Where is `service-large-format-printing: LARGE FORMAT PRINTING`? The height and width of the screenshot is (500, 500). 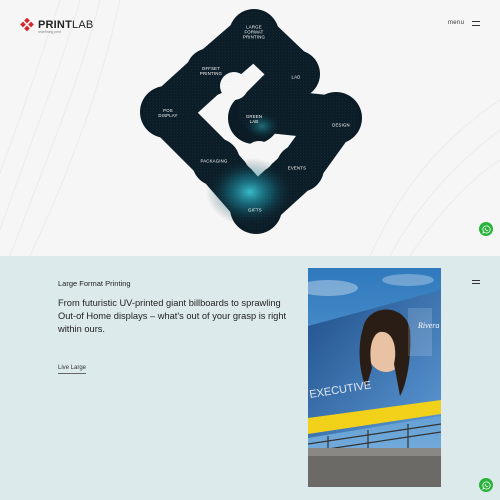
service-large-format-printing: LARGE FORMAT PRINTING is located at coordinates (254, 32).